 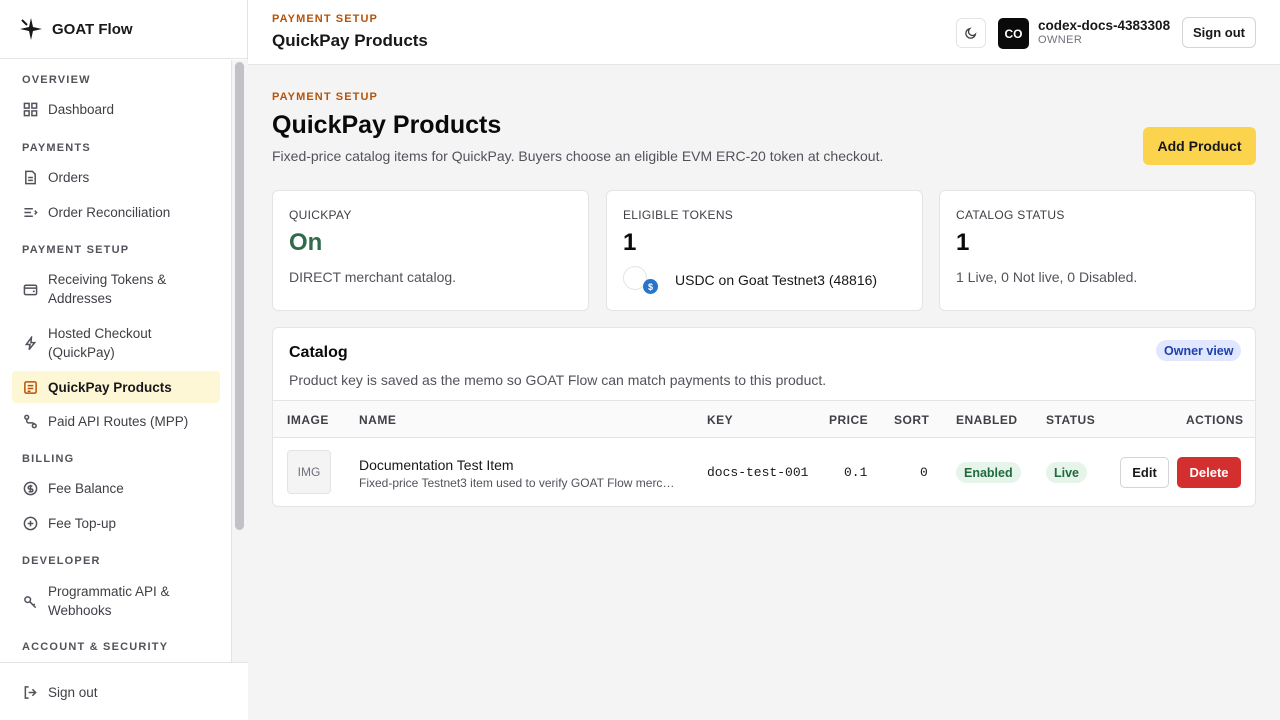 I want to click on sidebar-item-label: Hosted Checkout, so click(x=100, y=333).